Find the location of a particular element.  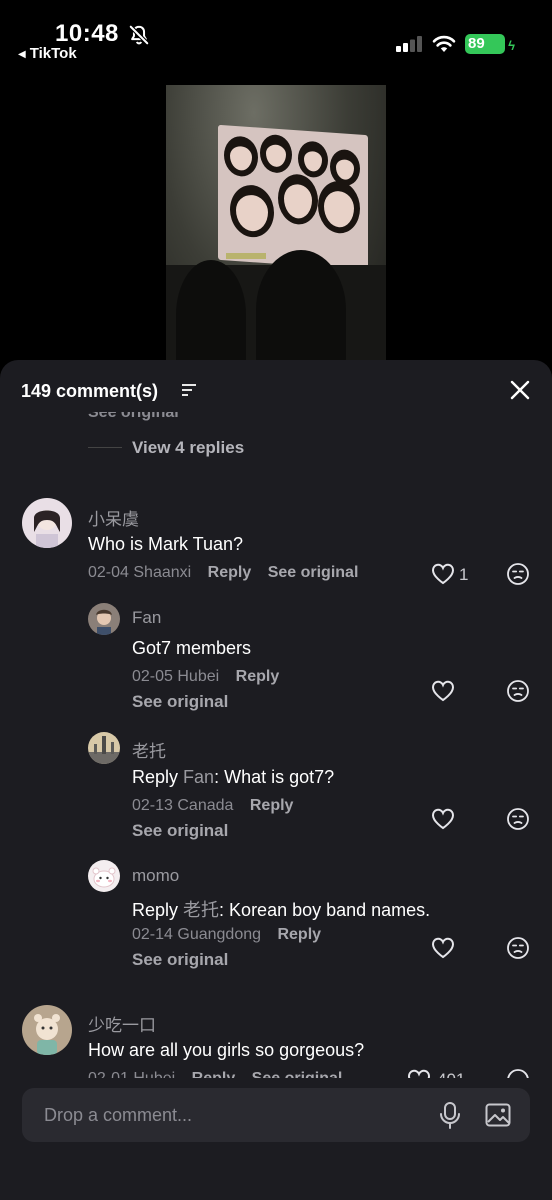

comment-meta: 02-01 Hubei Reply See original is located at coordinates (215, 1078).